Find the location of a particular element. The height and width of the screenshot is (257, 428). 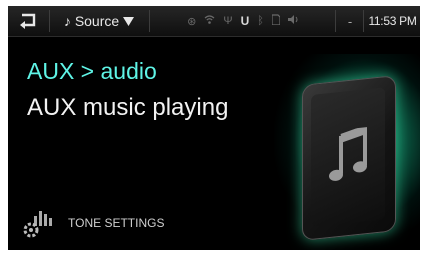

music-note-icon: ♪ is located at coordinates (67, 21).